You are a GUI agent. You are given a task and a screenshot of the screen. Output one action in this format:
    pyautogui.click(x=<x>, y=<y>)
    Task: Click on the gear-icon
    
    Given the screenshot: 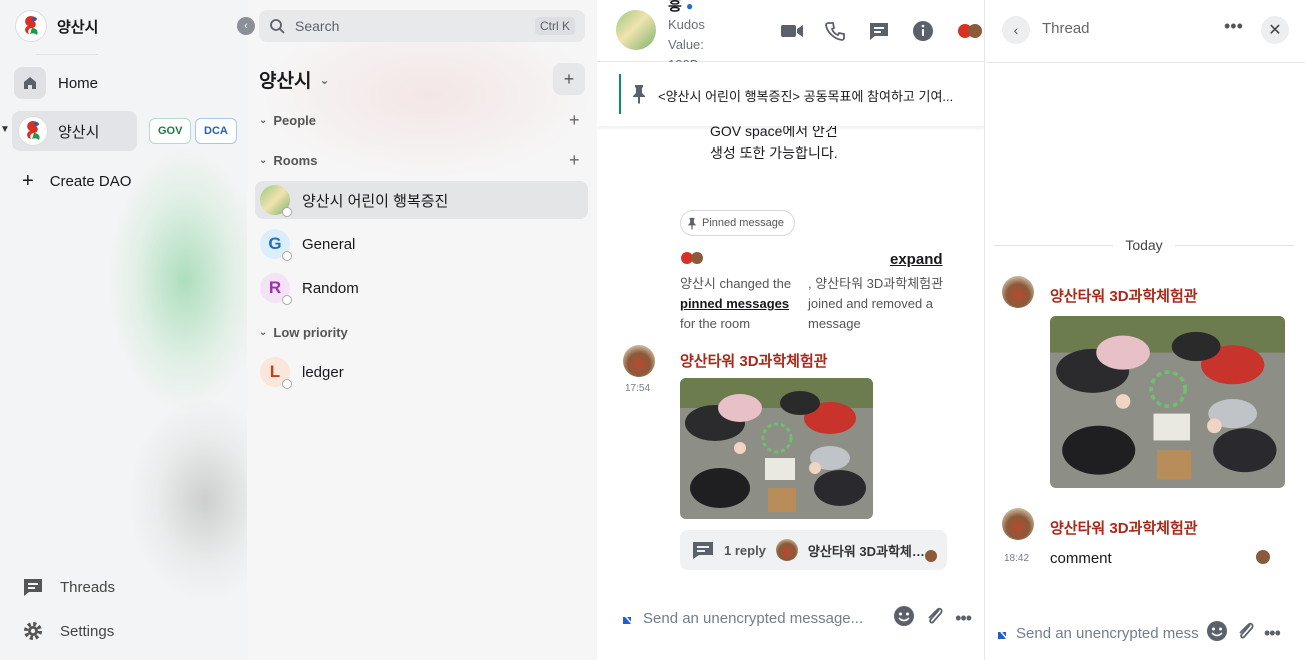 What is the action you would take?
    pyautogui.click(x=33, y=631)
    